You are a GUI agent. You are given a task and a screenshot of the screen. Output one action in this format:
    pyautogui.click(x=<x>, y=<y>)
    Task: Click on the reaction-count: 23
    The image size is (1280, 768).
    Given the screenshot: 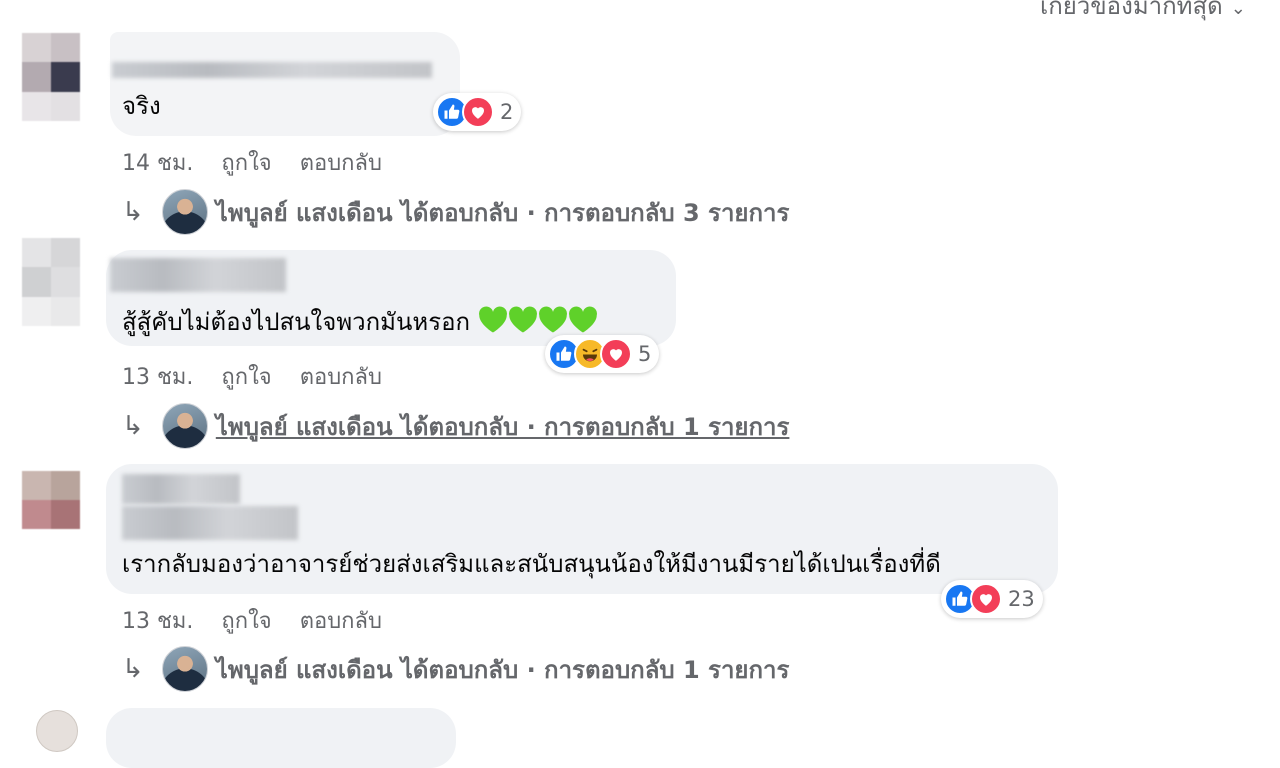 What is the action you would take?
    pyautogui.click(x=1021, y=599)
    